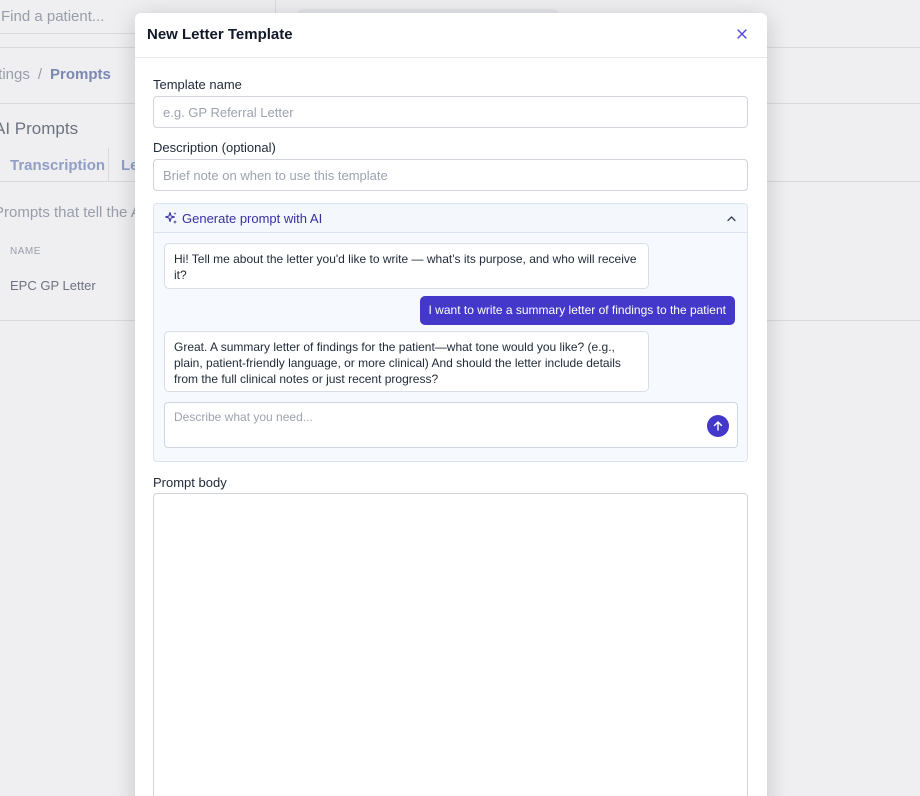 Image resolution: width=920 pixels, height=796 pixels. Describe the element at coordinates (451, 35) in the screenshot. I see `modal-header: New Letter Template` at that location.